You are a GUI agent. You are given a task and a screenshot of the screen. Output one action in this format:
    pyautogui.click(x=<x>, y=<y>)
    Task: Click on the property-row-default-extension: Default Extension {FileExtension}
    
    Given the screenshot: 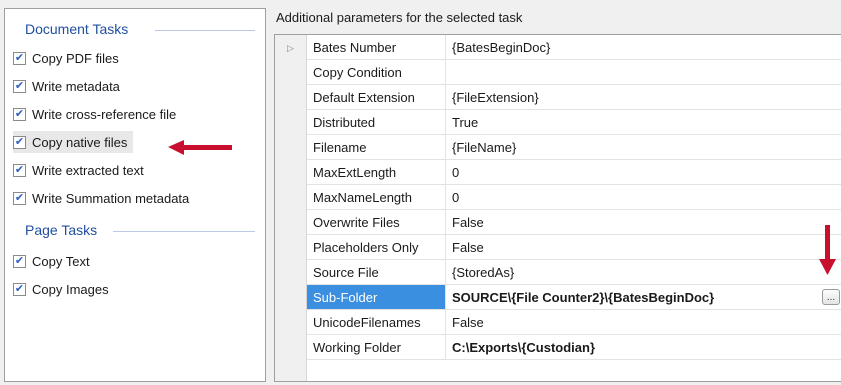 What is the action you would take?
    pyautogui.click(x=574, y=97)
    